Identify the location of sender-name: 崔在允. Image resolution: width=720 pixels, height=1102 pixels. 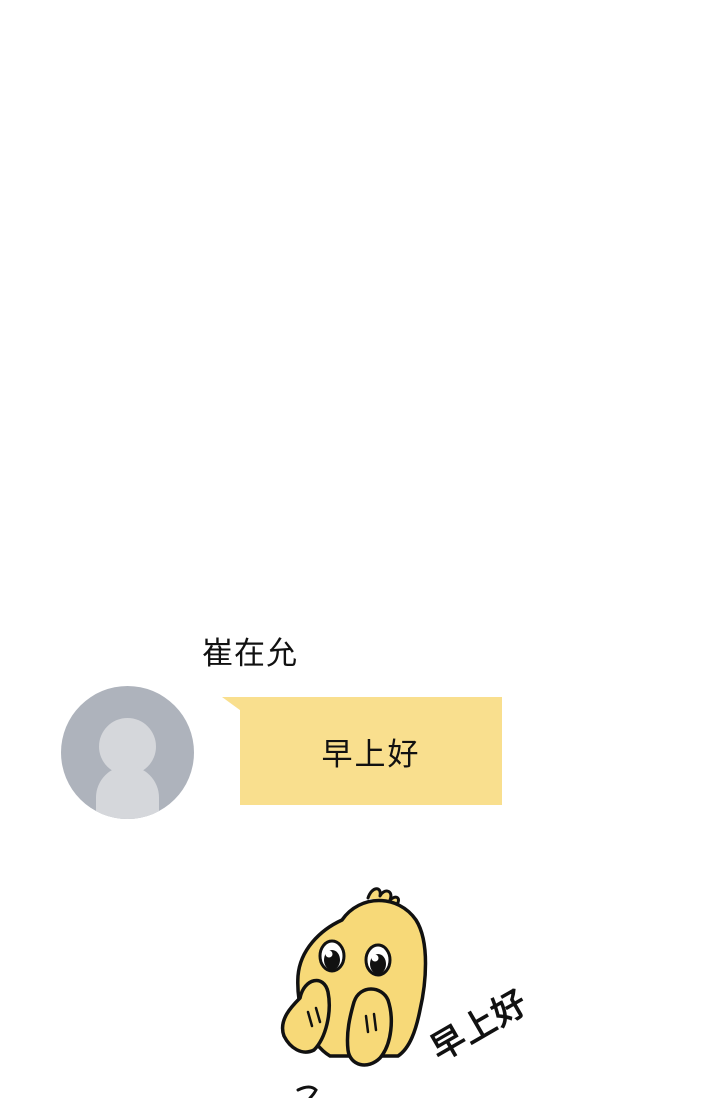
(250, 654).